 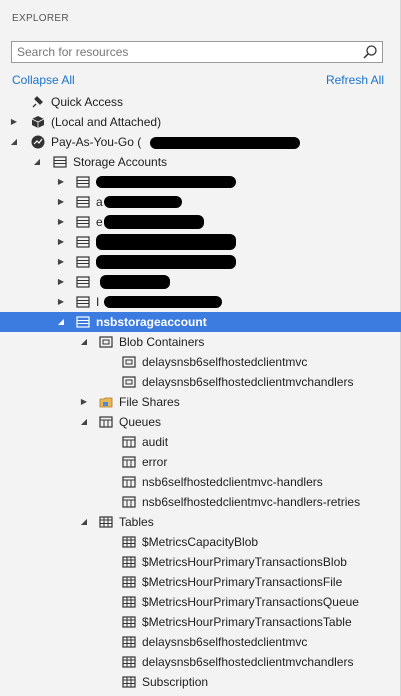 What do you see at coordinates (200, 562) in the screenshot?
I see `tree-item-table: $MetricsHourPrimaryTransactionsBlob` at bounding box center [200, 562].